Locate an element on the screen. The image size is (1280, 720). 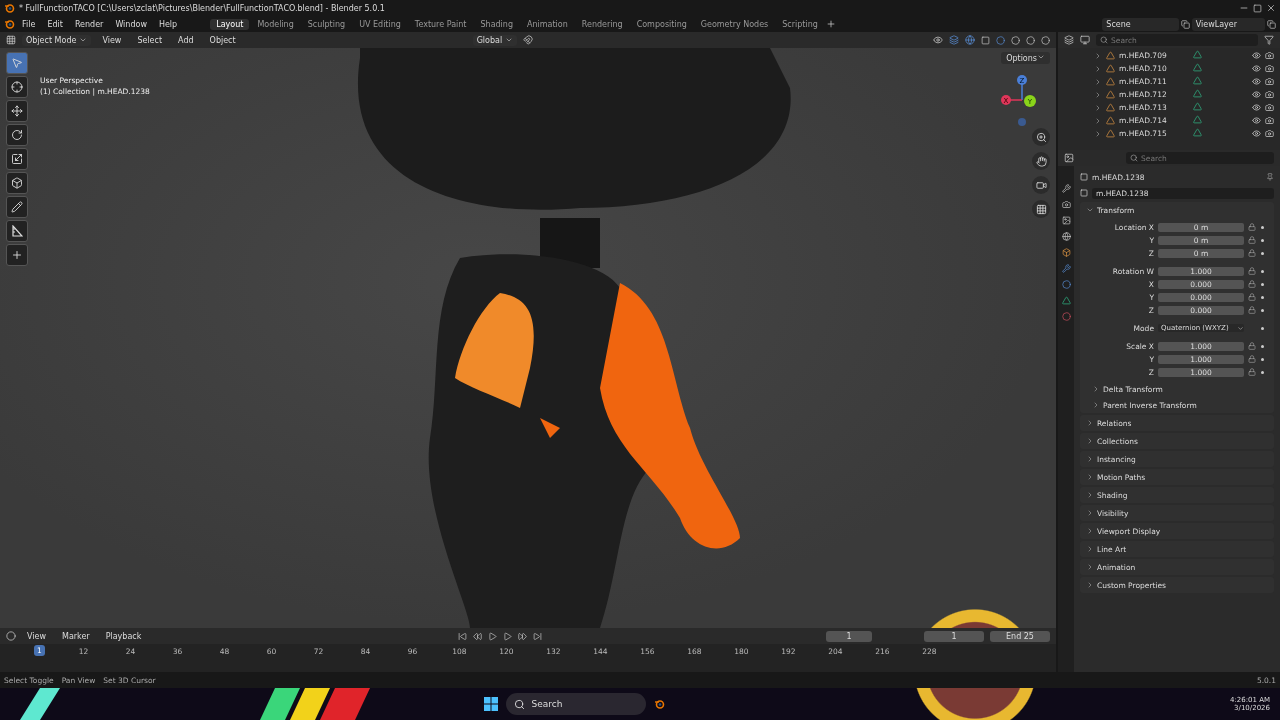
end-frame-field: End 25 is located at coordinates (1020, 636).